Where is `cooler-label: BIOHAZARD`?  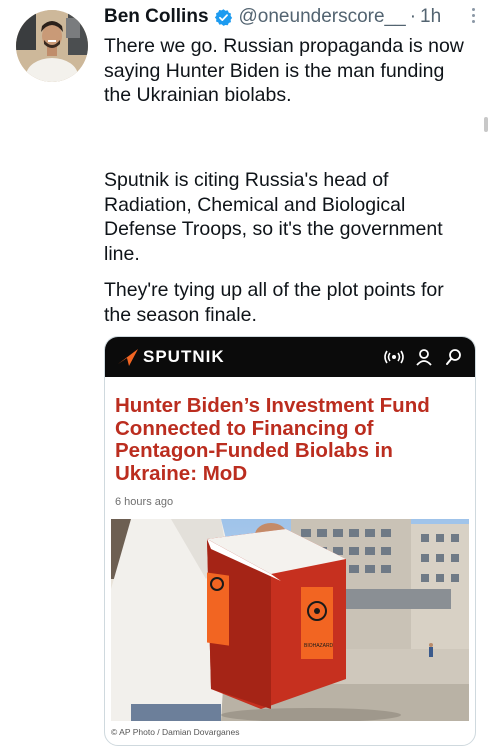 cooler-label: BIOHAZARD is located at coordinates (319, 646).